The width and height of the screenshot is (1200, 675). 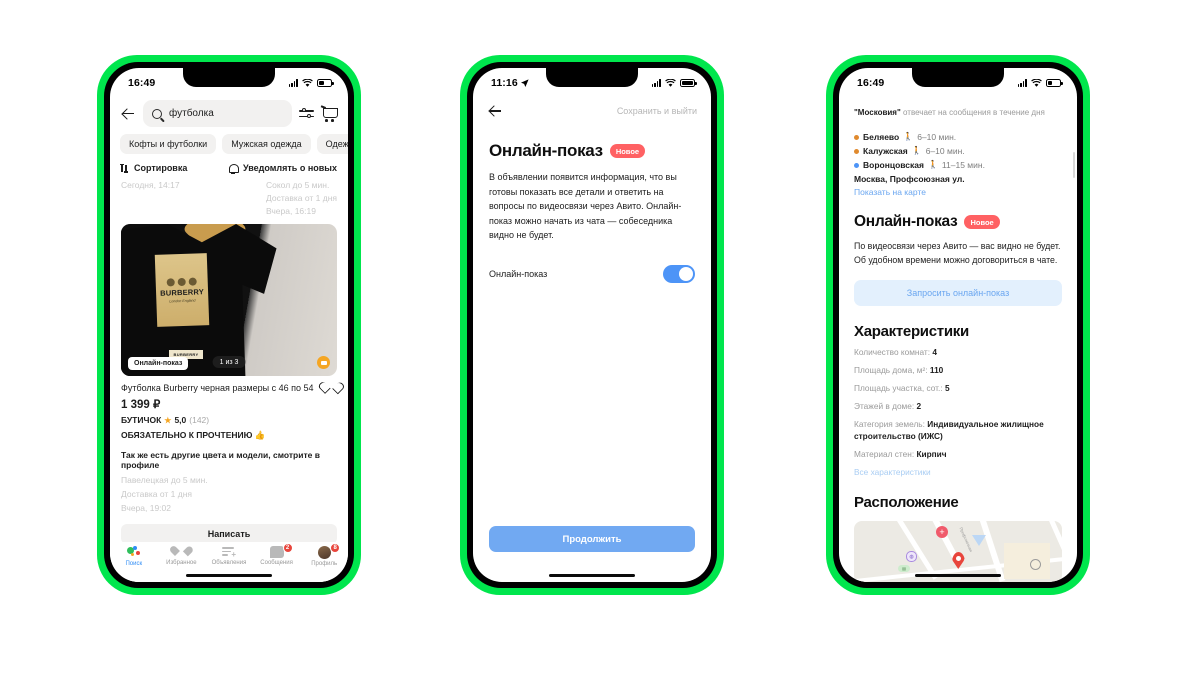 What do you see at coordinates (958, 367) in the screenshot?
I see `spec-row-1: Площадь дома, м²: 110` at bounding box center [958, 367].